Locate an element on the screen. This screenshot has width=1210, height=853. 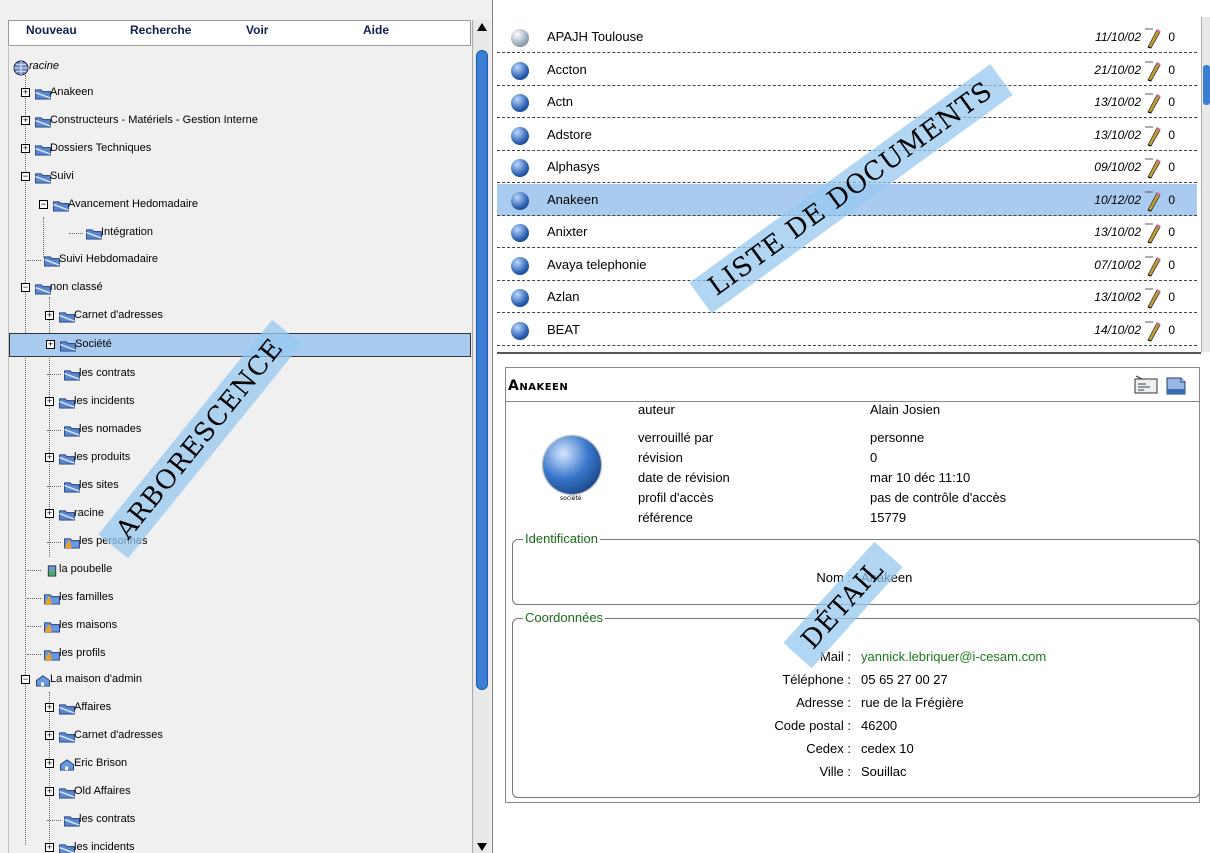
tree-item: − Suivi is located at coordinates (240, 178).